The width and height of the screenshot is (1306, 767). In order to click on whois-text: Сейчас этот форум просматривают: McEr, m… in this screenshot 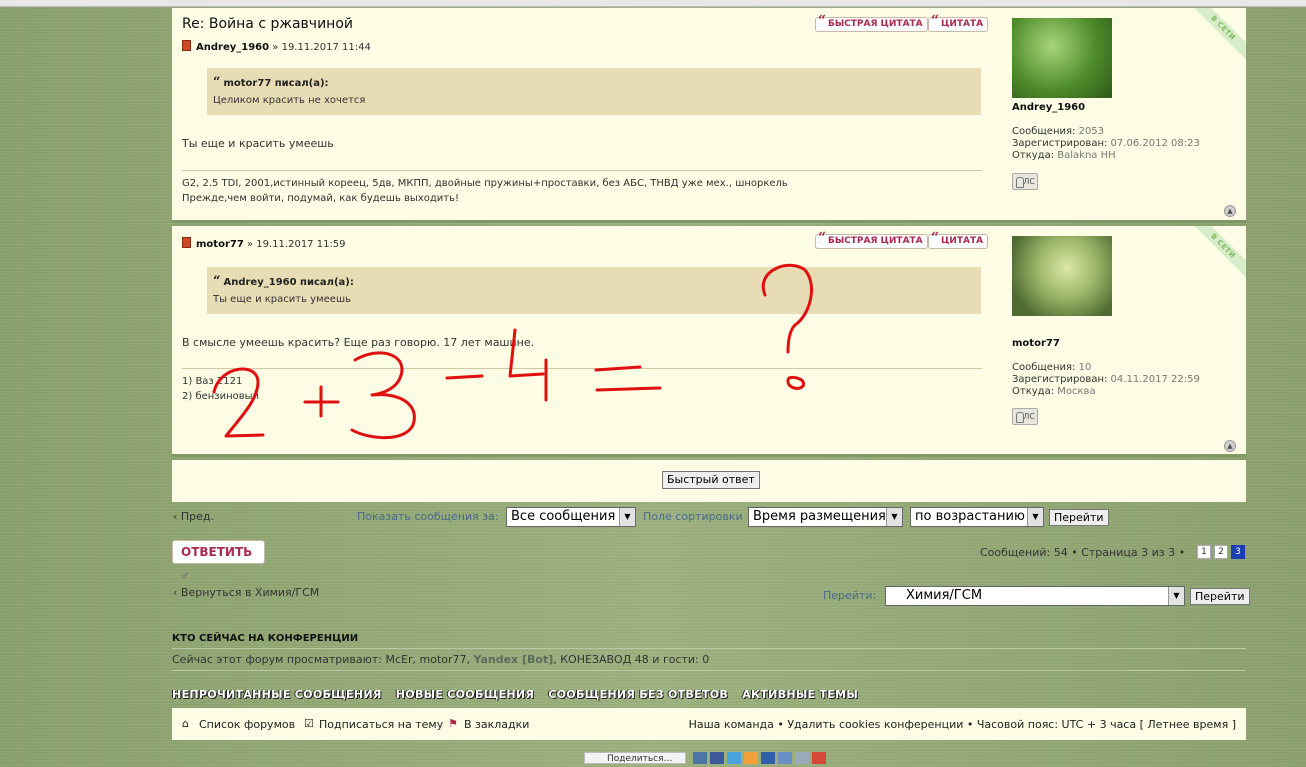, I will do `click(441, 659)`.